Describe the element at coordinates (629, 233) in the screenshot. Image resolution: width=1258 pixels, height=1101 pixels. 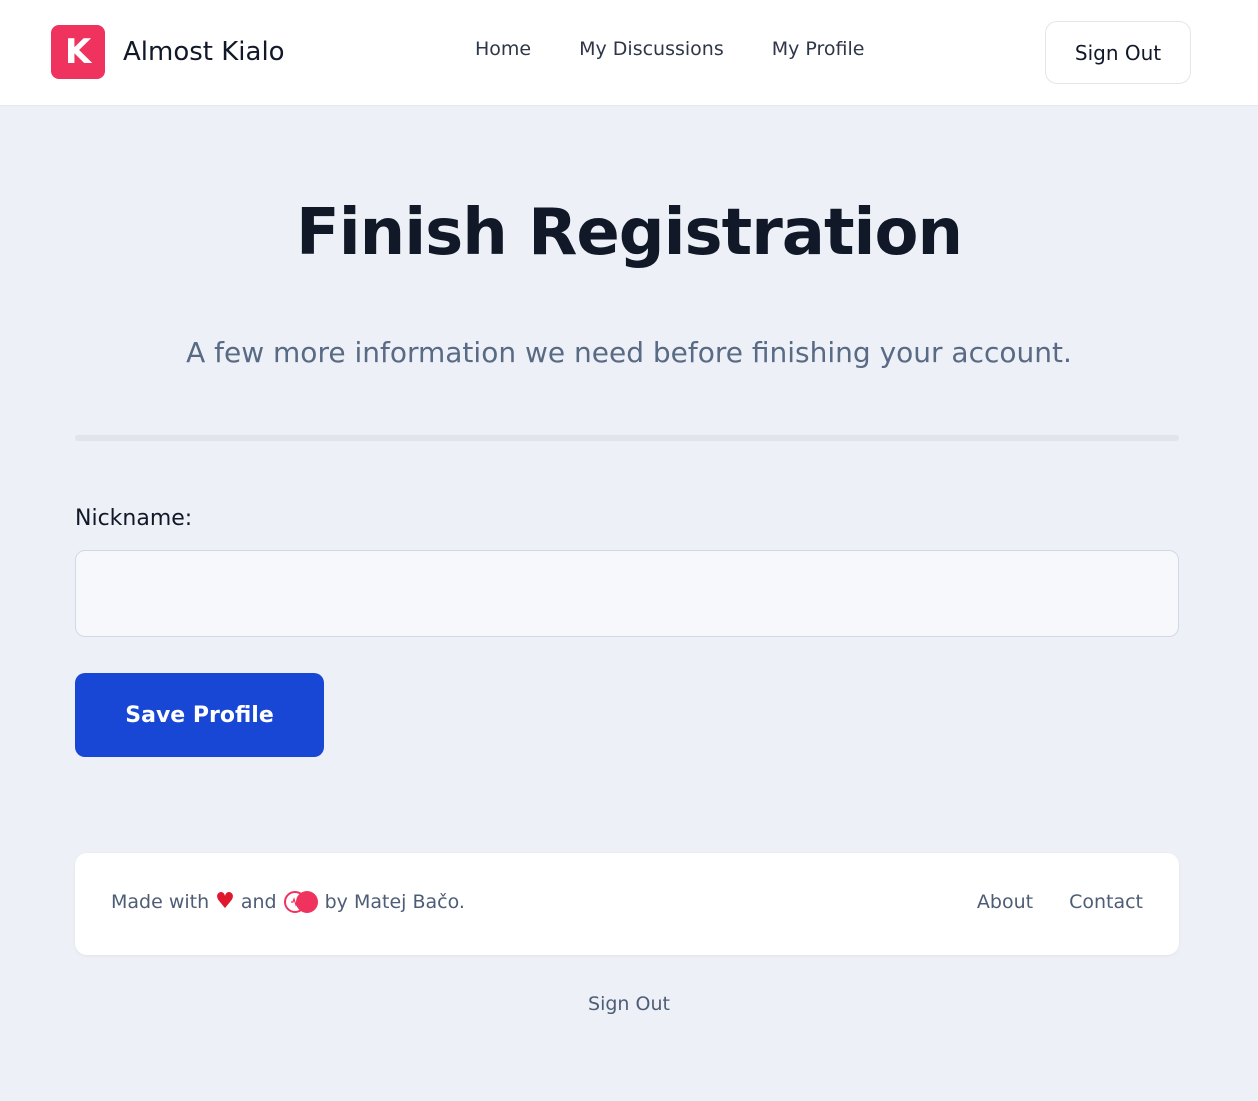
I see `page-title: Finish Registration` at that location.